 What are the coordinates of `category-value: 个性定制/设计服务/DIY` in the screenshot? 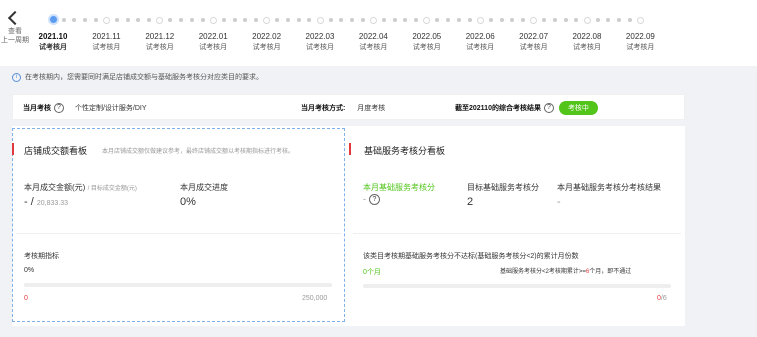 It's located at (110, 108).